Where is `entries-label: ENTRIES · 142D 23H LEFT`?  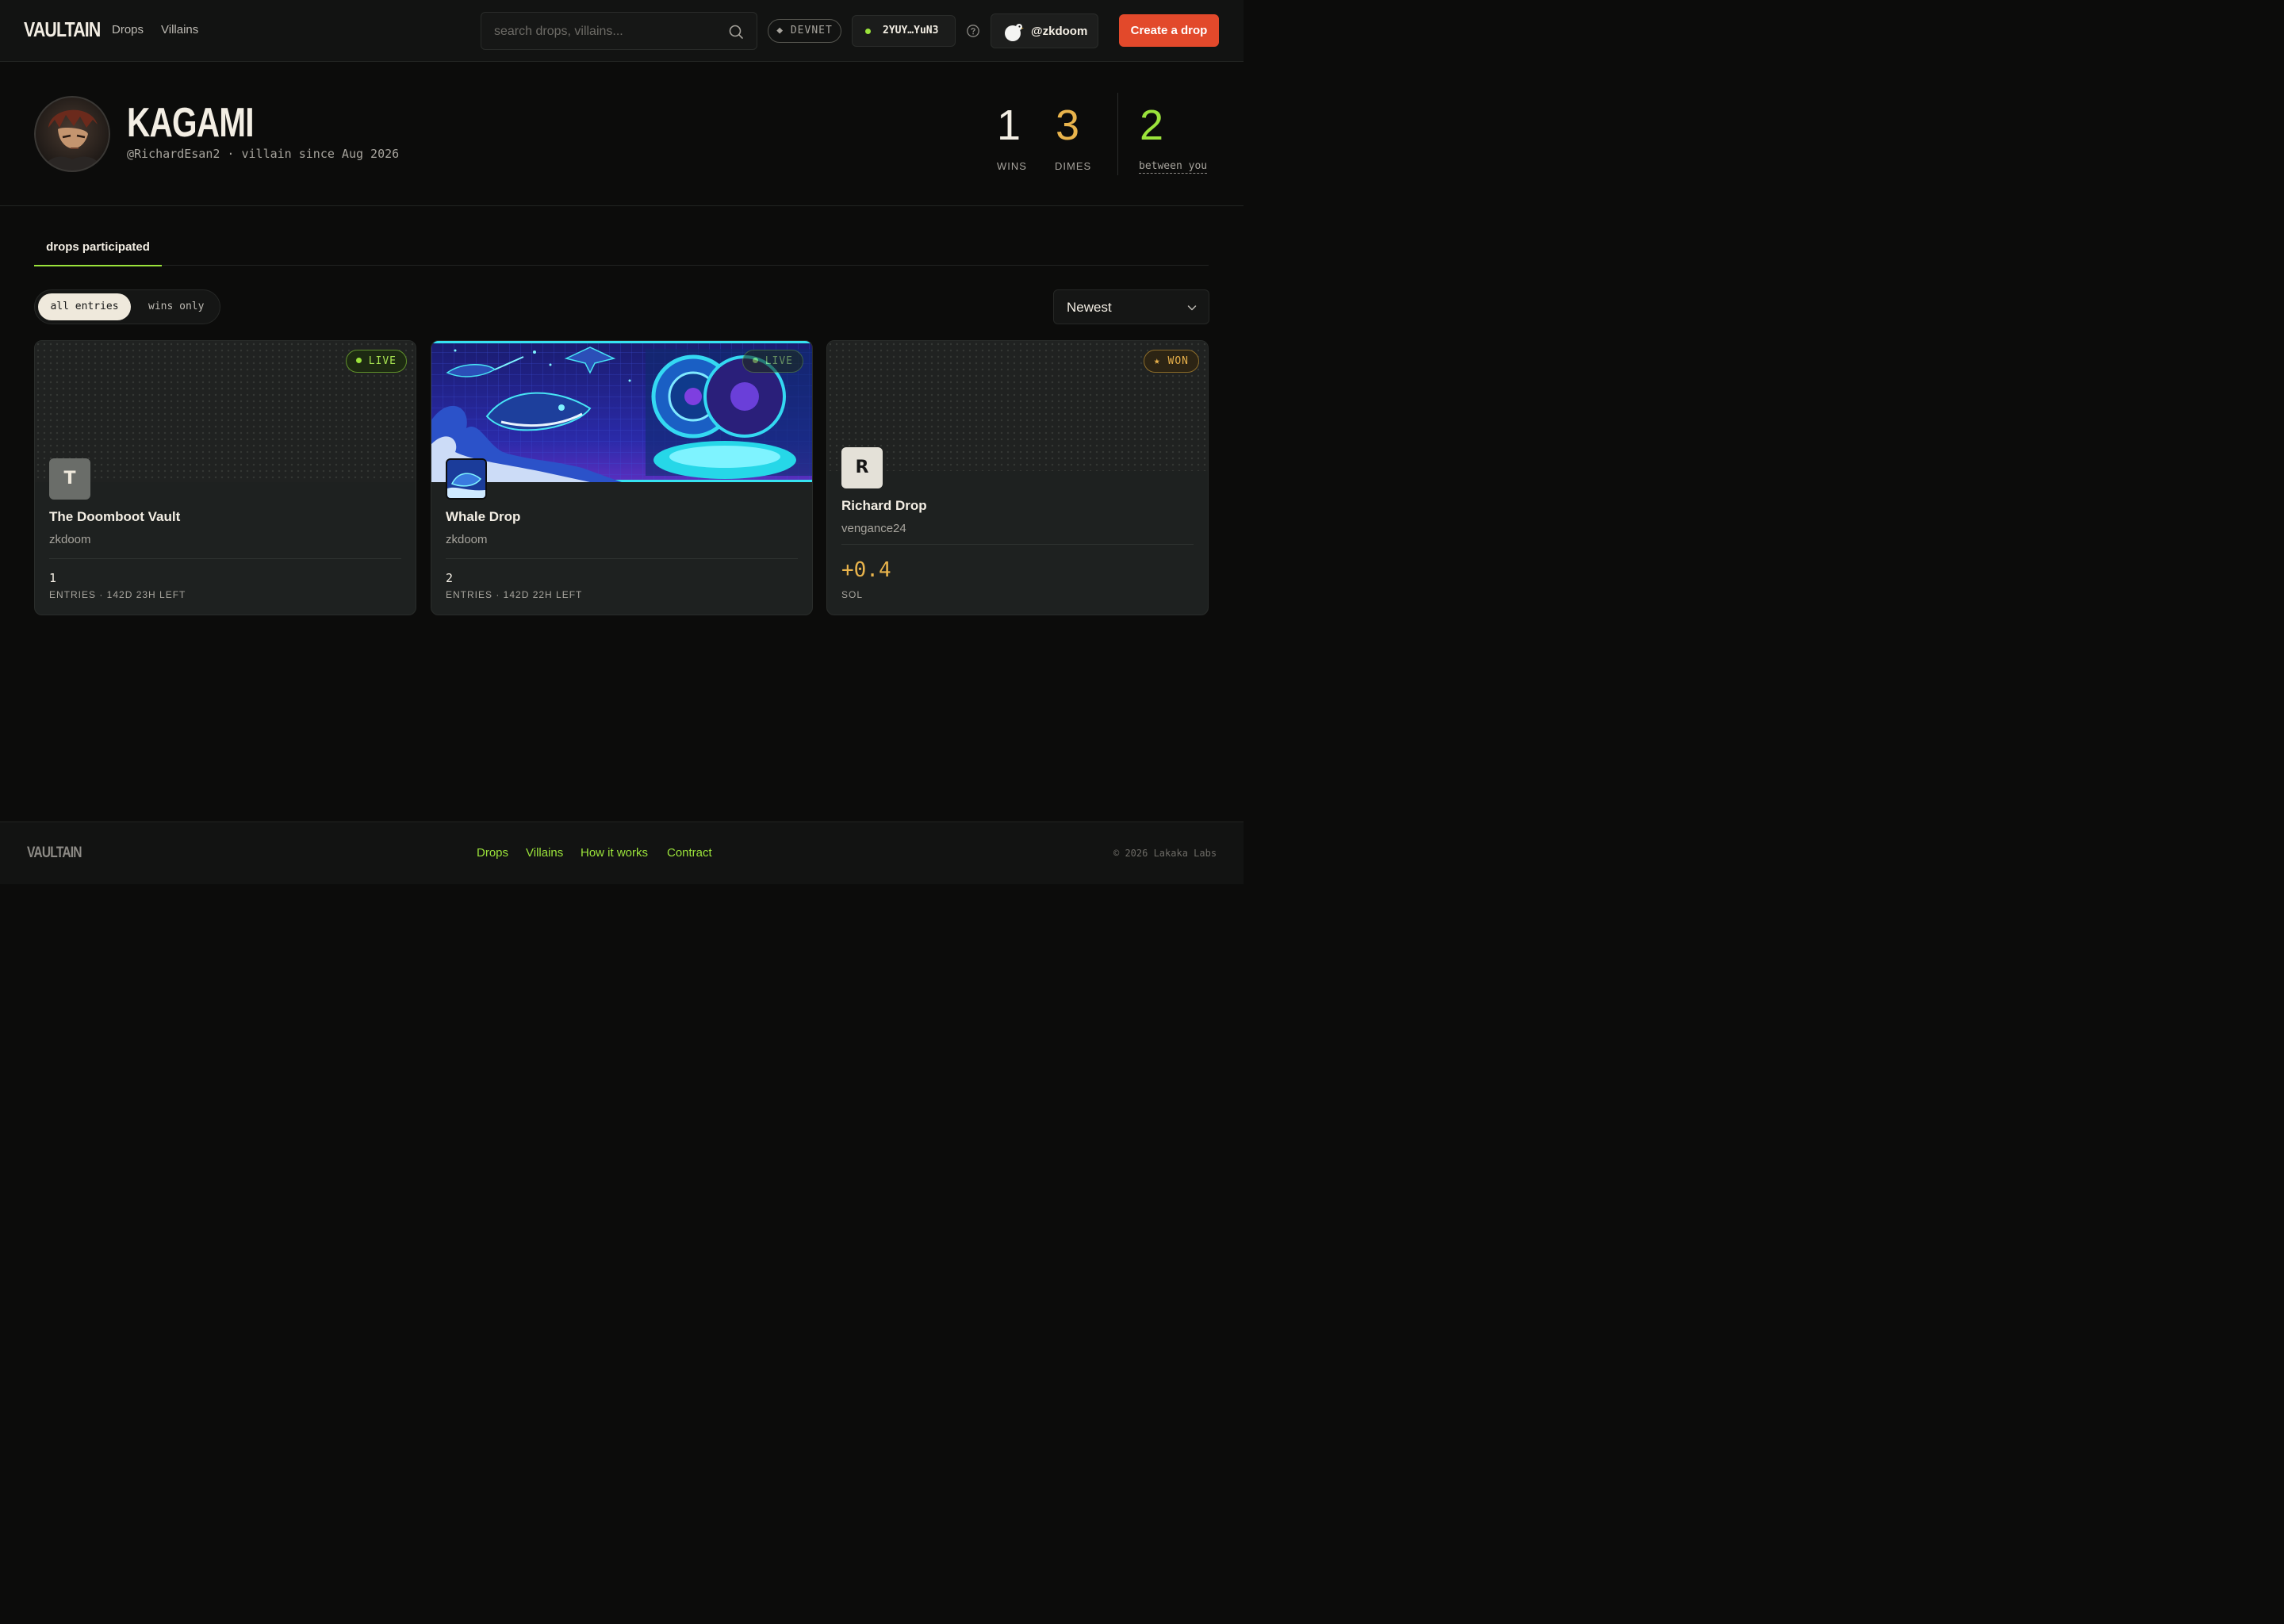
entries-label: ENTRIES · 142D 23H LEFT is located at coordinates (117, 594).